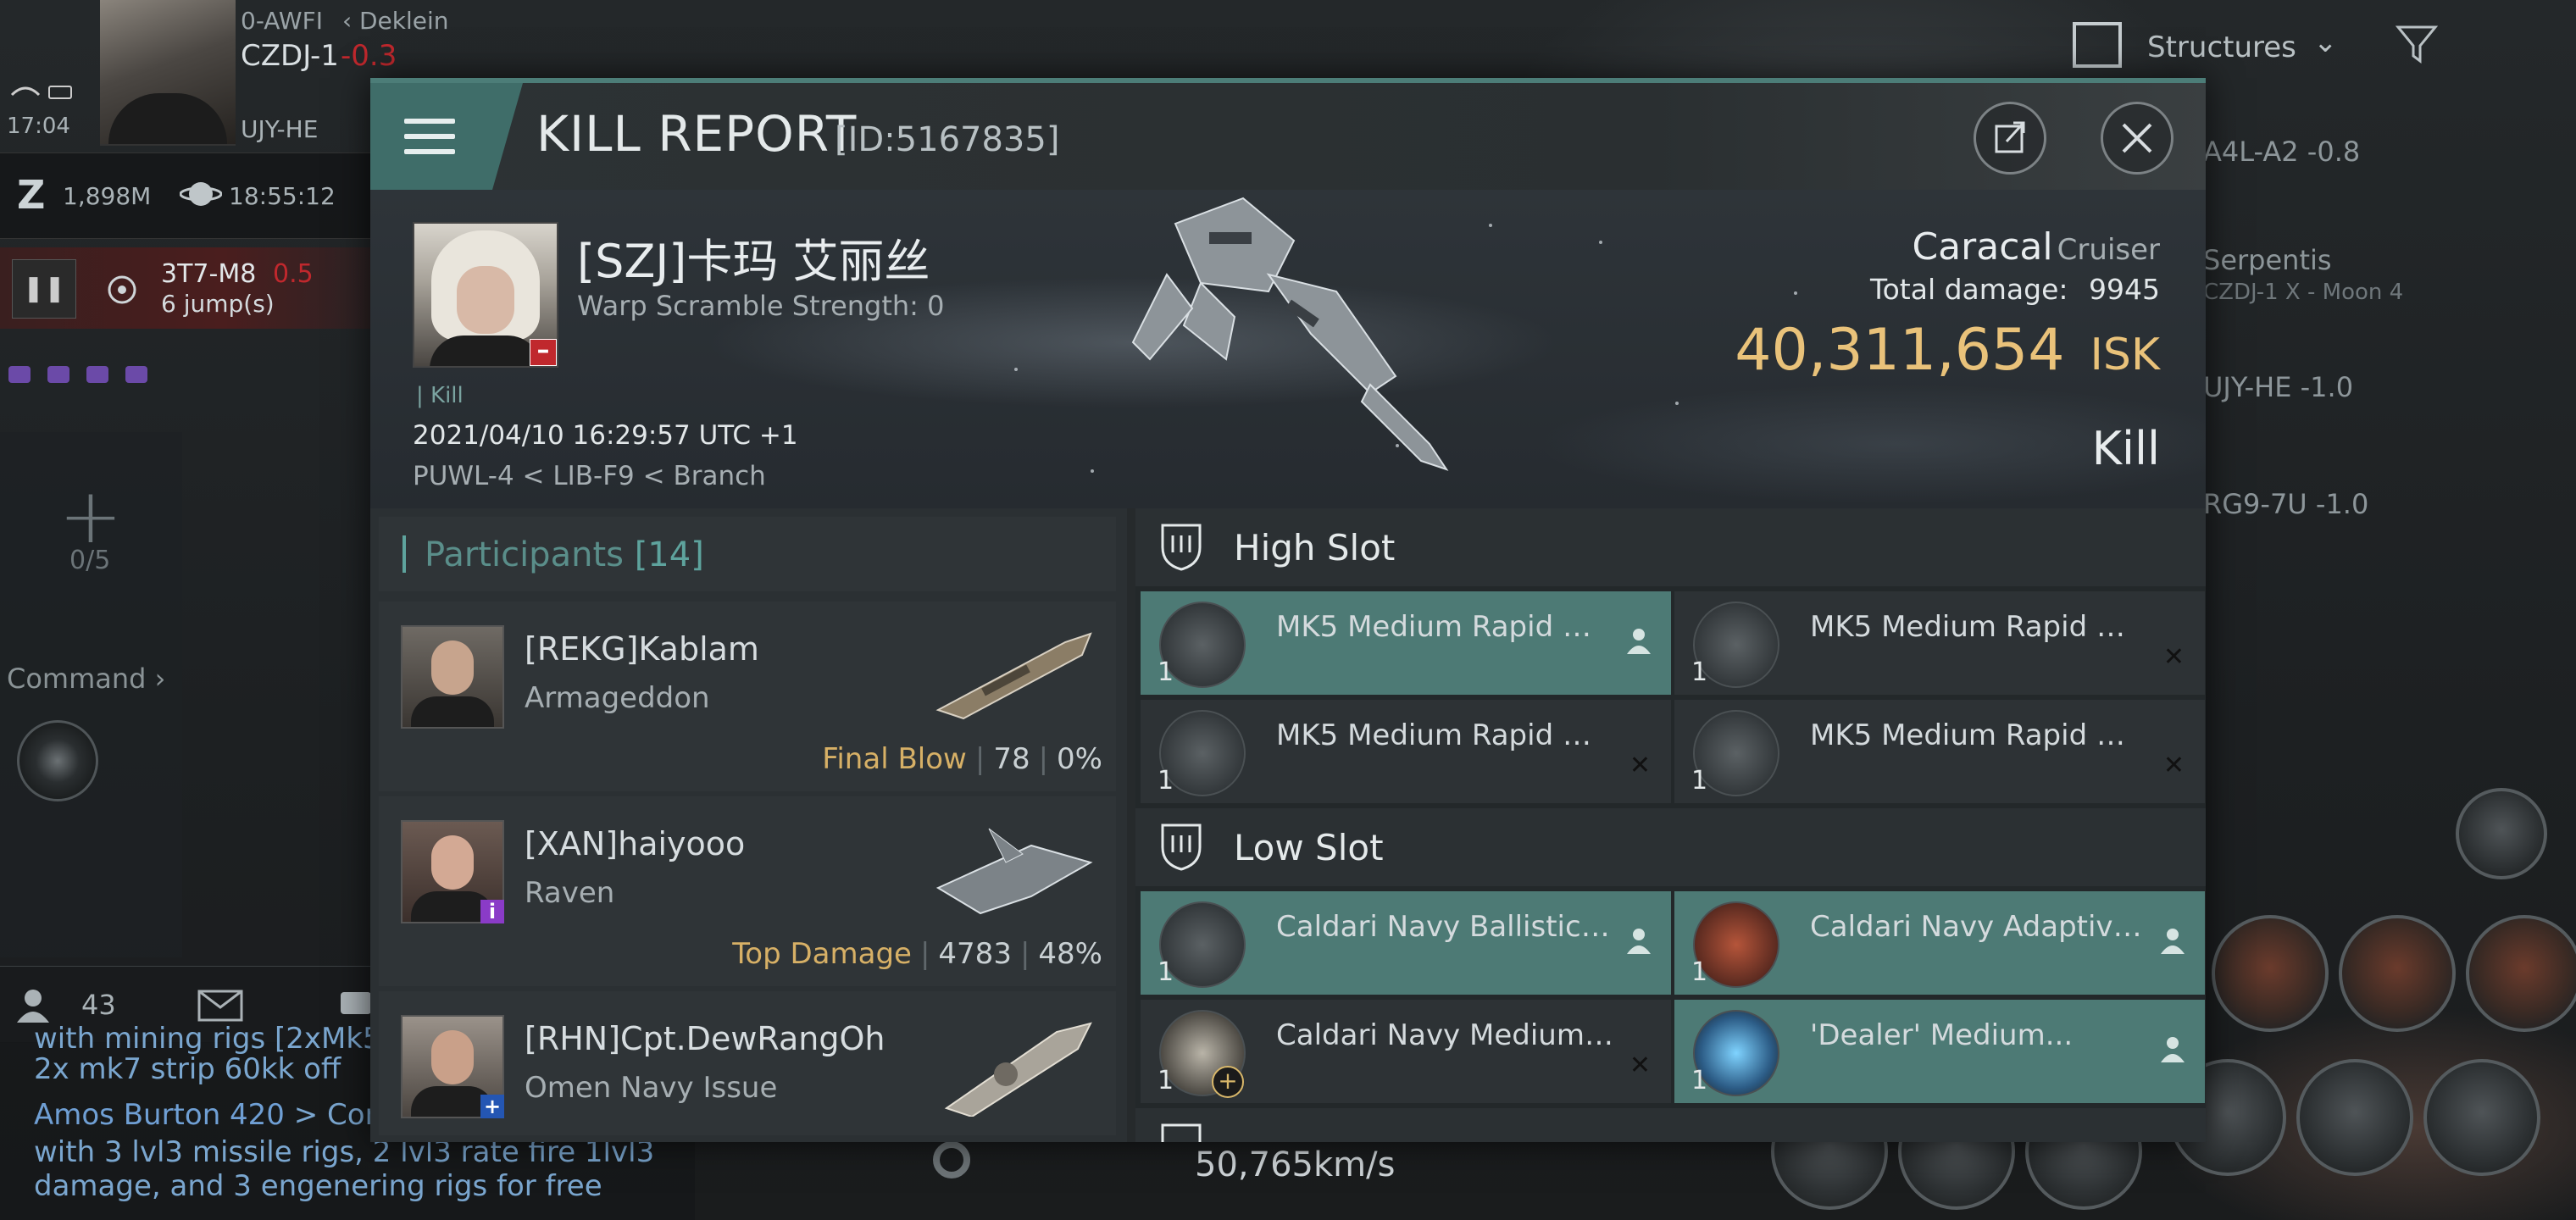 This screenshot has width=2576, height=1220. Describe the element at coordinates (57, 760) in the screenshot. I see `command-target-icon` at that location.